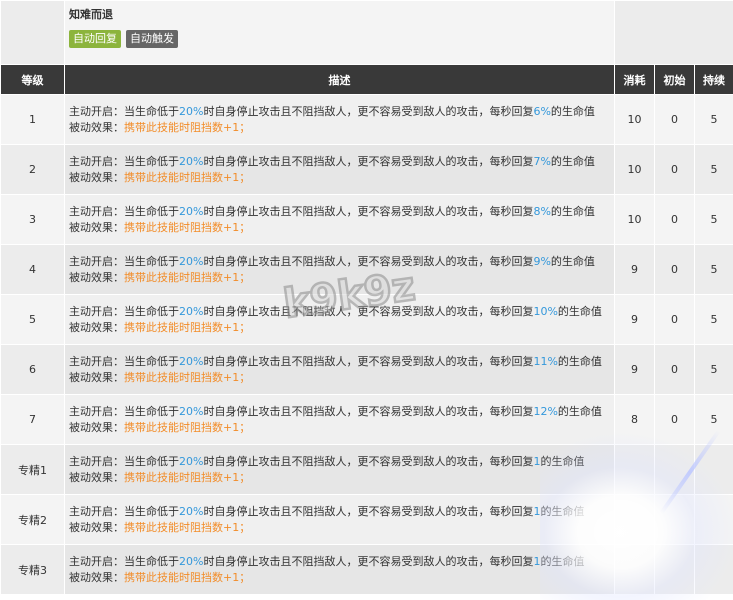 This screenshot has width=733, height=600. Describe the element at coordinates (541, 261) in the screenshot. I see `heal-percent: 9%` at that location.